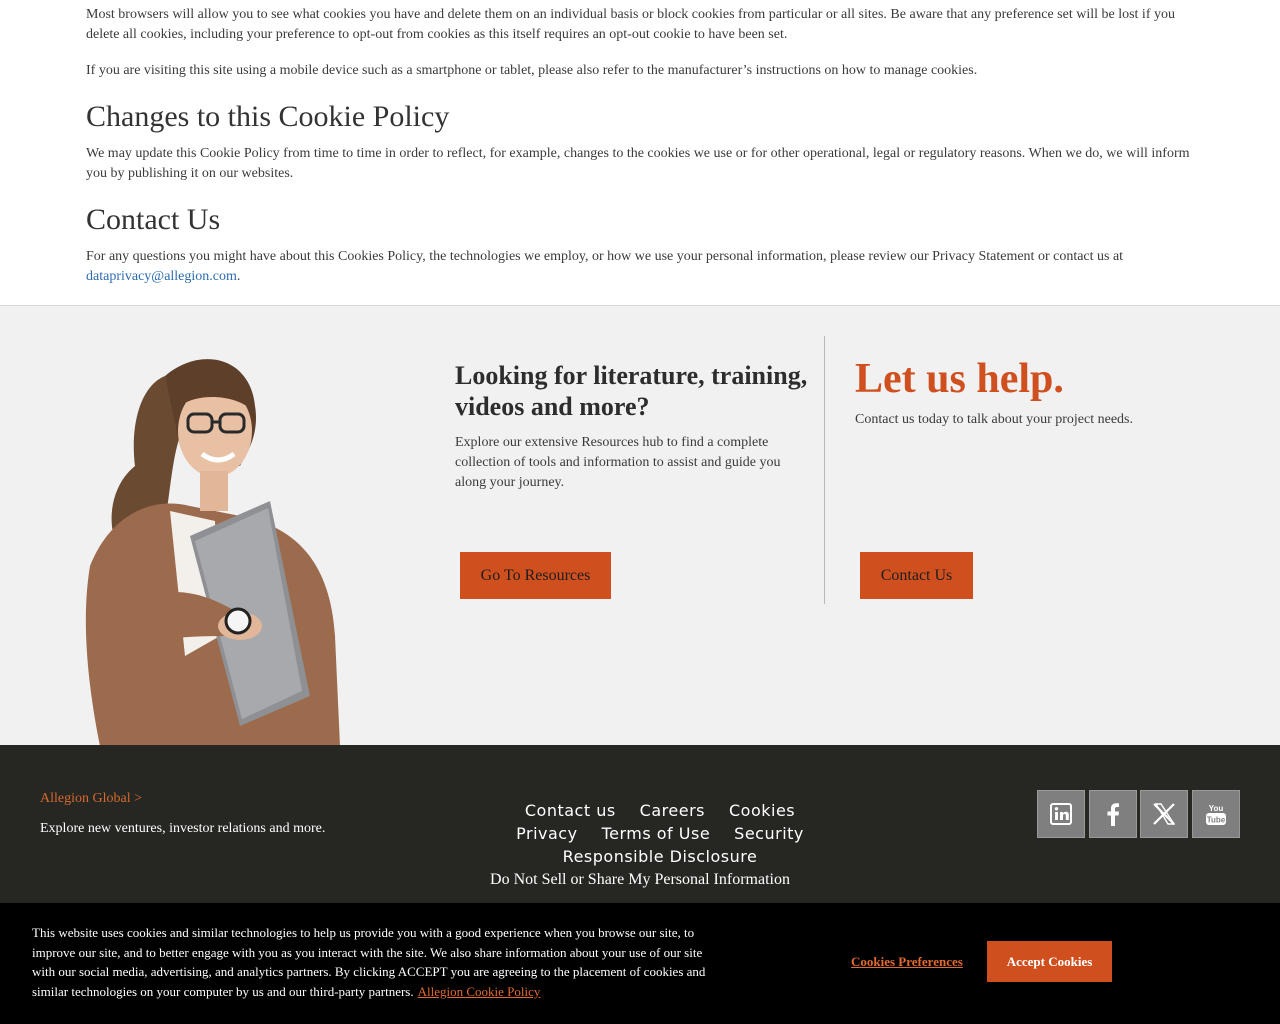 The height and width of the screenshot is (1024, 1280). I want to click on let-us-help-title: Let us help., so click(959, 379).